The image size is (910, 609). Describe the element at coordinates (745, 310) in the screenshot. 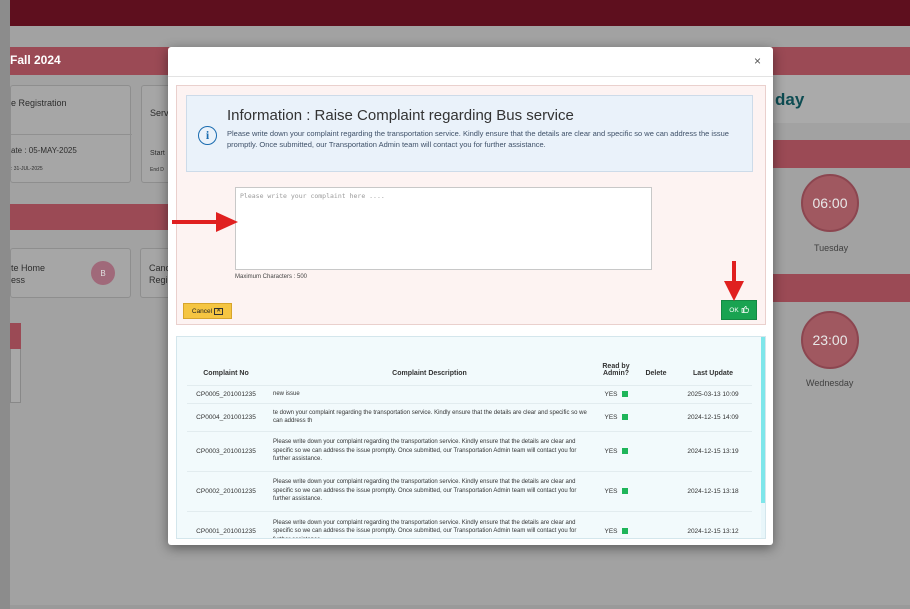

I see `thumbs-up-icon` at that location.